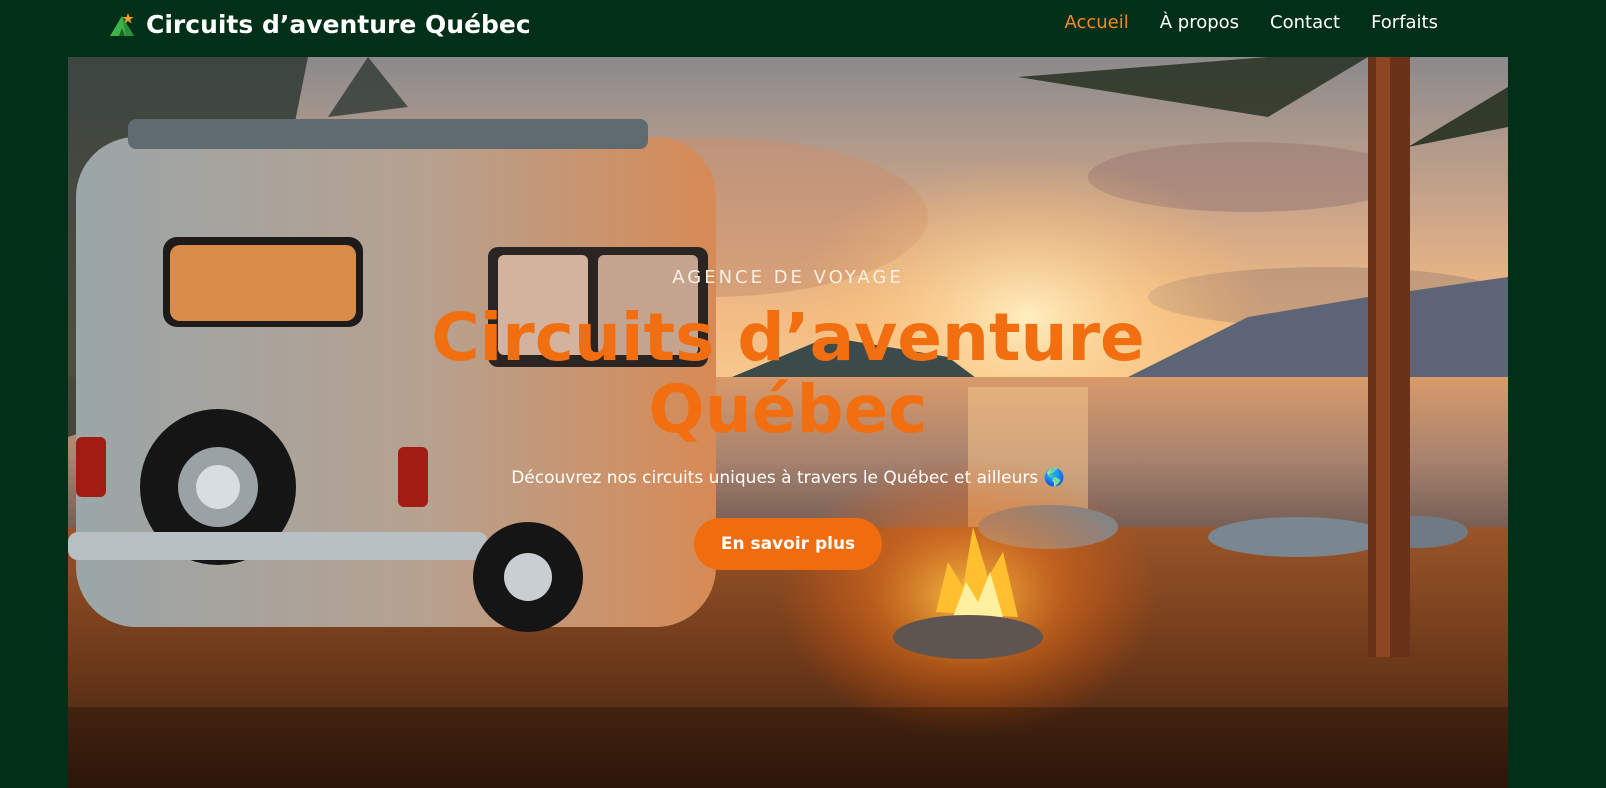 The height and width of the screenshot is (788, 1606). What do you see at coordinates (122, 24) in the screenshot?
I see `tent-icon` at bounding box center [122, 24].